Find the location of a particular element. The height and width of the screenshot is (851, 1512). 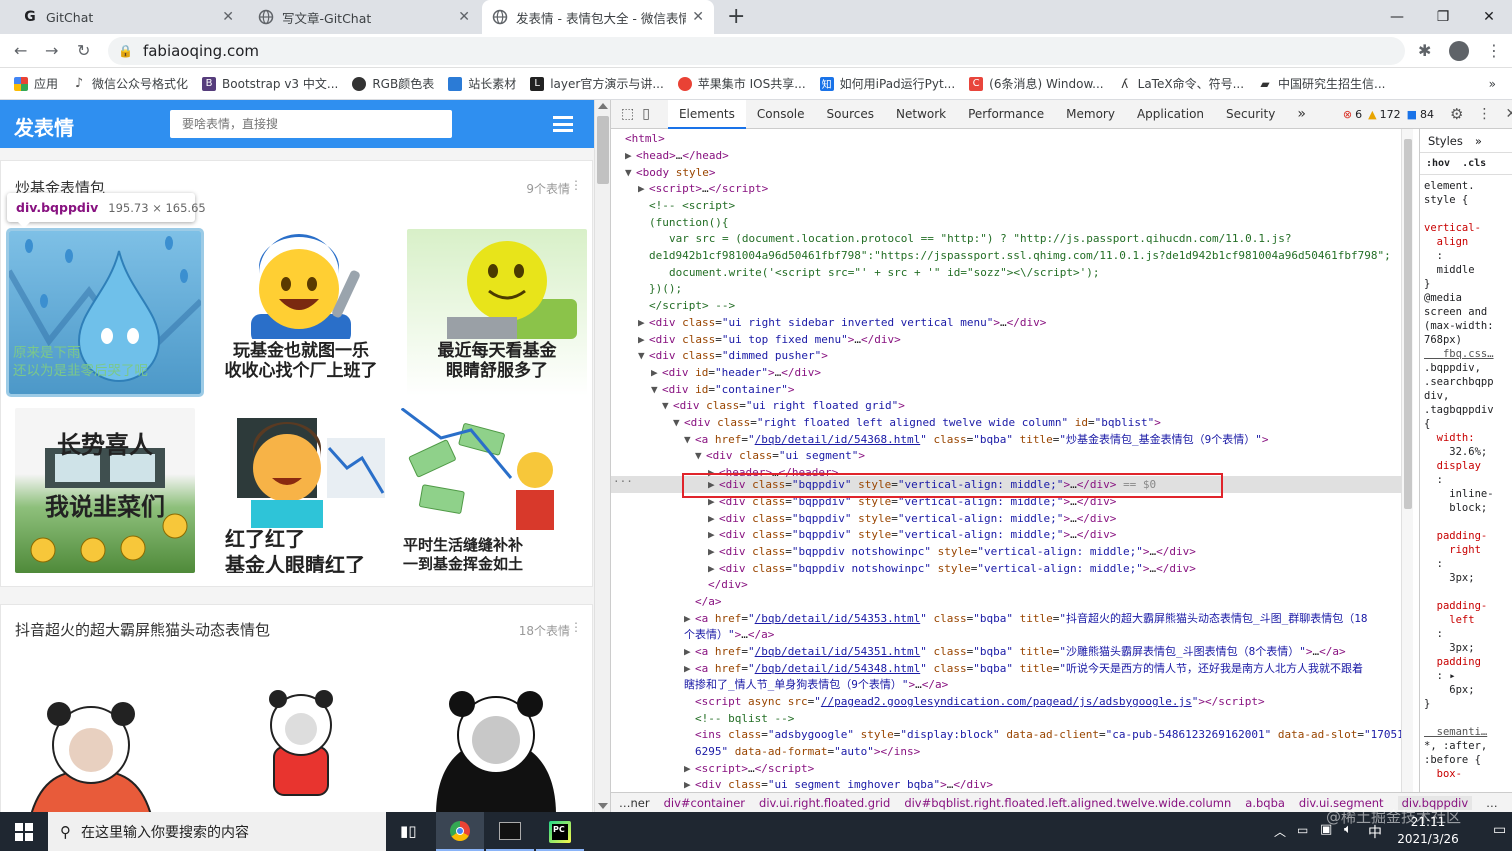

taskbar-search-box: ⚲ 在这里输入你要搜索的内容 is located at coordinates (217, 831).